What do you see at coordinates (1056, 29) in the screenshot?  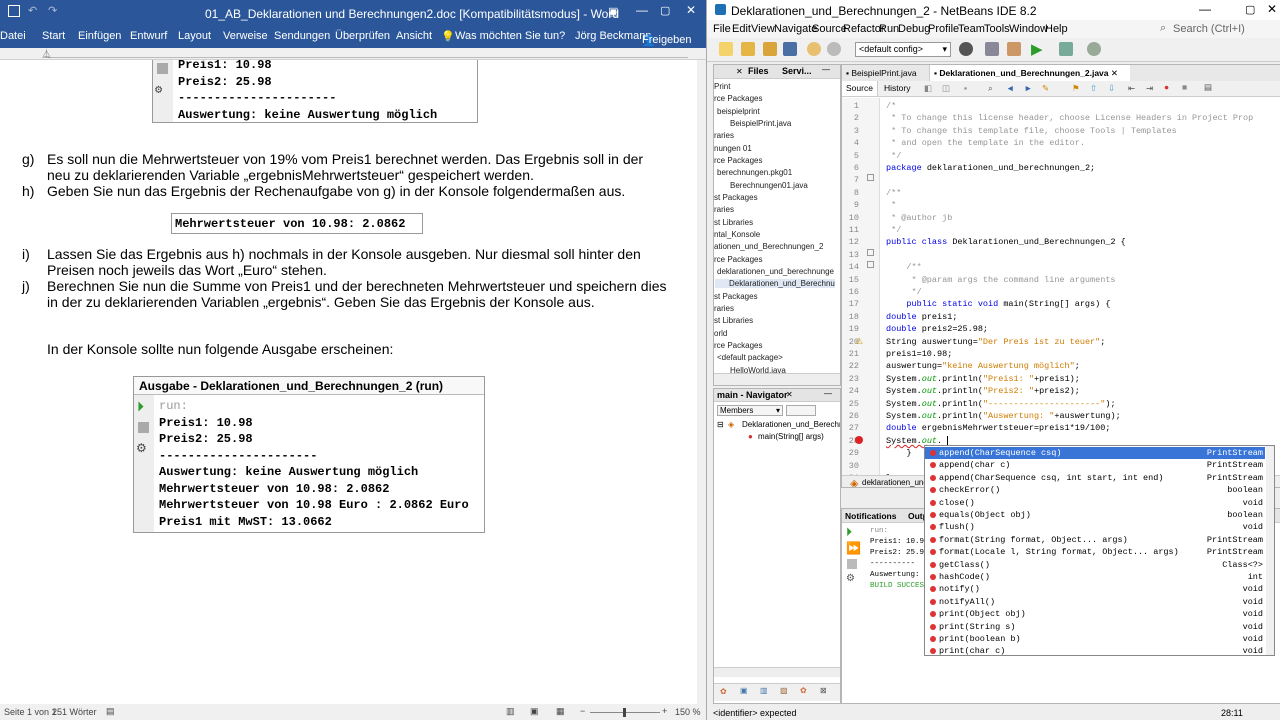 I see `menu-help: Help` at bounding box center [1056, 29].